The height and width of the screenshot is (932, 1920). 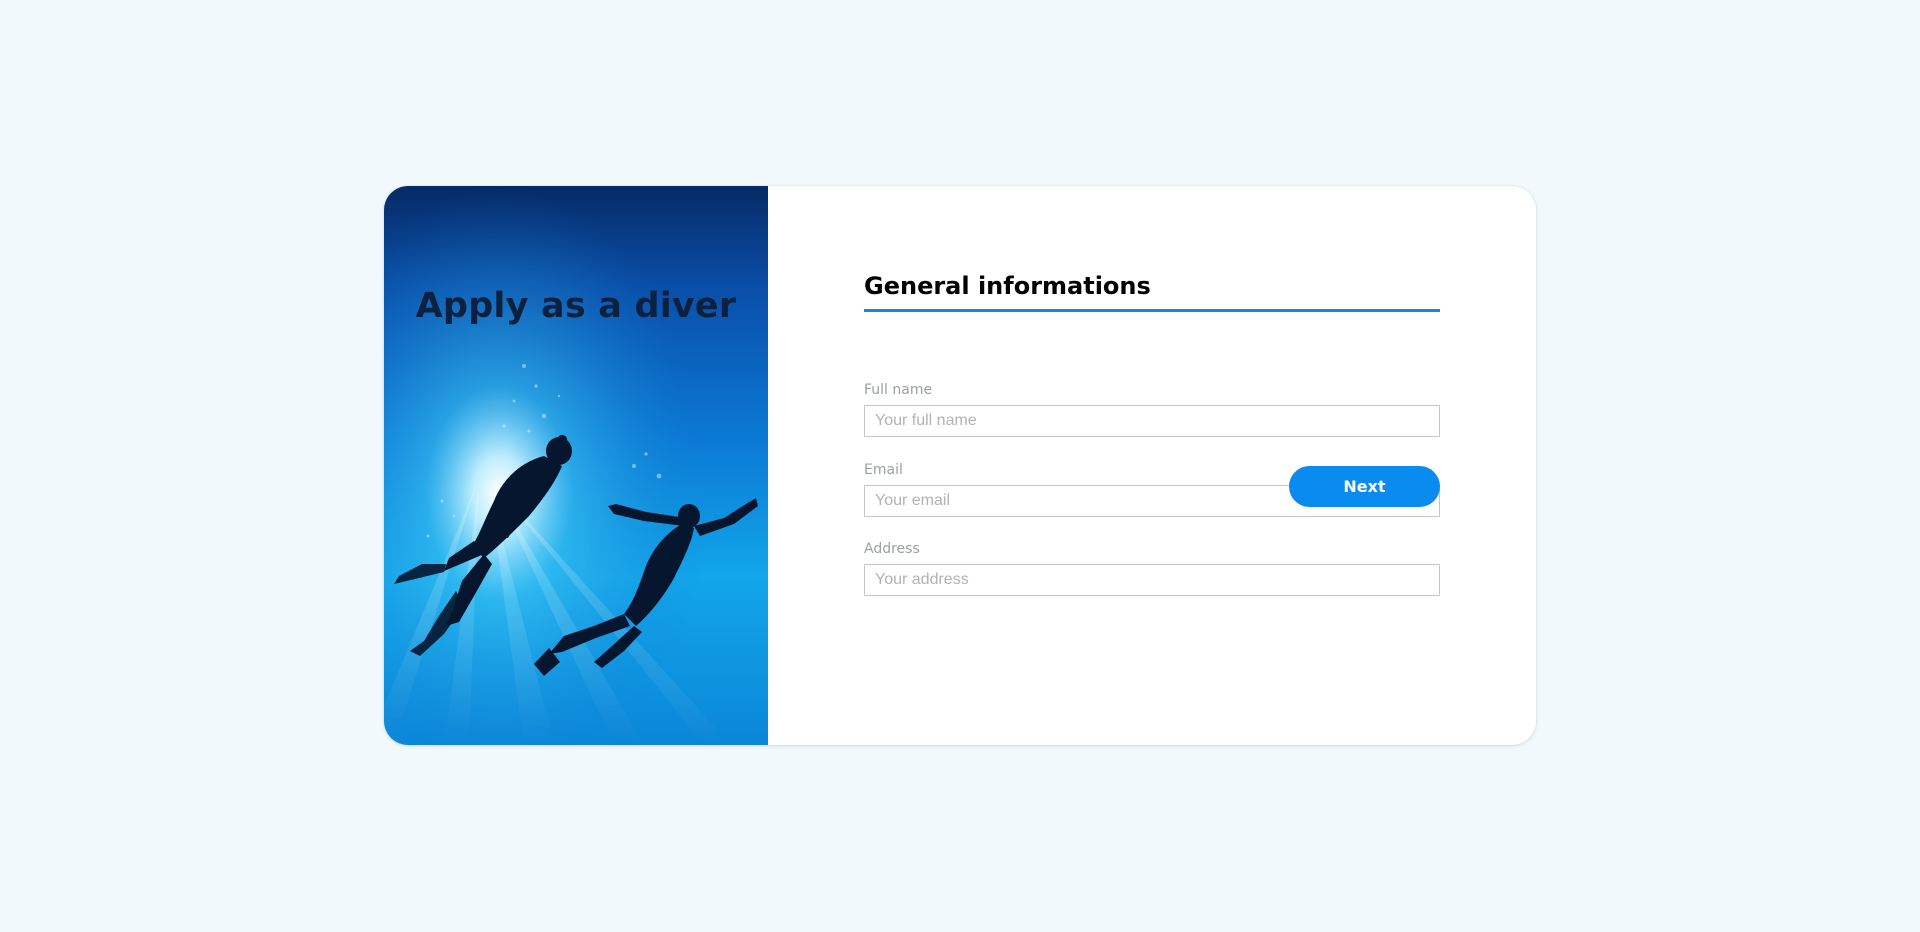 I want to click on address-input, so click(x=1152, y=580).